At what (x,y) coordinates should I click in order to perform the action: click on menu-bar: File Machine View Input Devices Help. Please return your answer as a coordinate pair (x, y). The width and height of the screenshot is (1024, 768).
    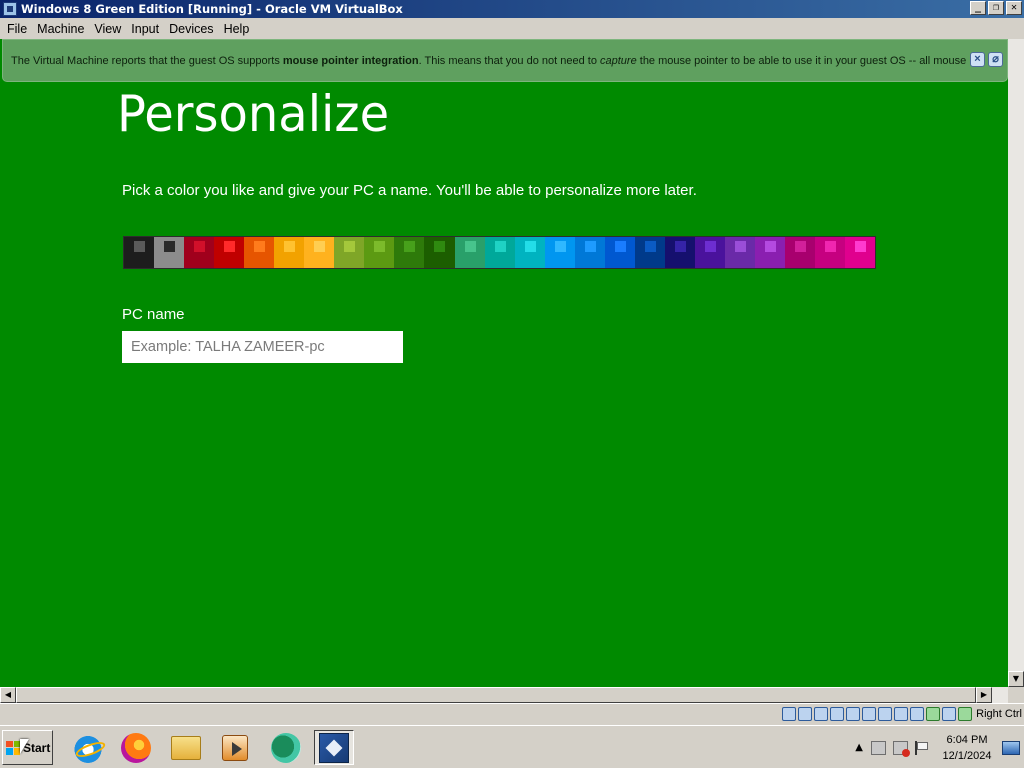
    Looking at the image, I should click on (512, 28).